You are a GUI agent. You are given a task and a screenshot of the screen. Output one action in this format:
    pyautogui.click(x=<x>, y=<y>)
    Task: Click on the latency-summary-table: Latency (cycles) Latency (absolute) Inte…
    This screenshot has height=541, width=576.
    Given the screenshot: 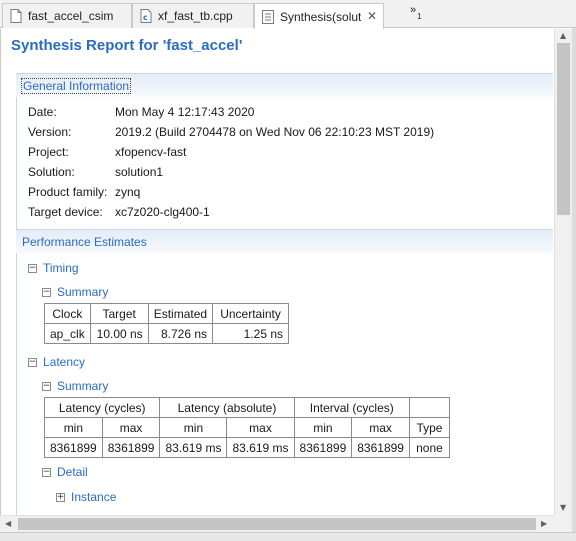 What is the action you would take?
    pyautogui.click(x=246, y=427)
    